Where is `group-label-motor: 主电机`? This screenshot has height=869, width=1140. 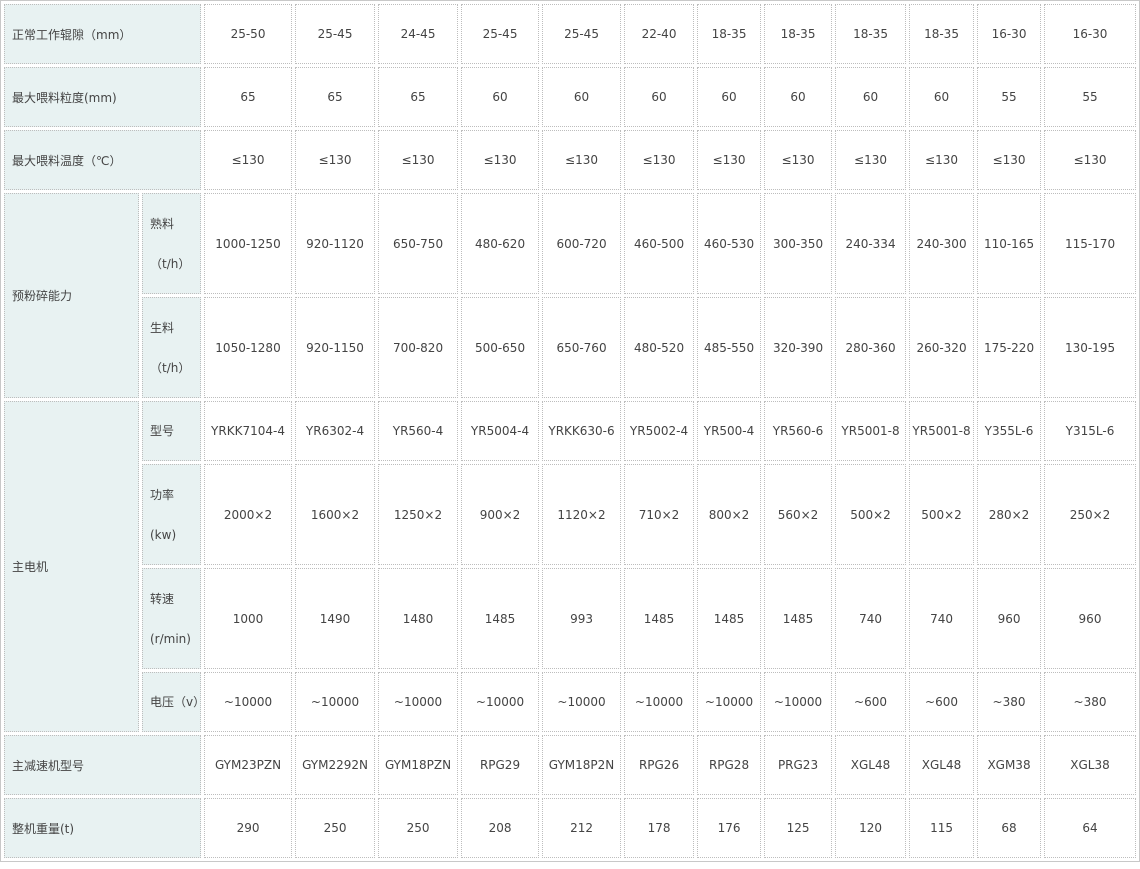
group-label-motor: 主电机 is located at coordinates (71, 566).